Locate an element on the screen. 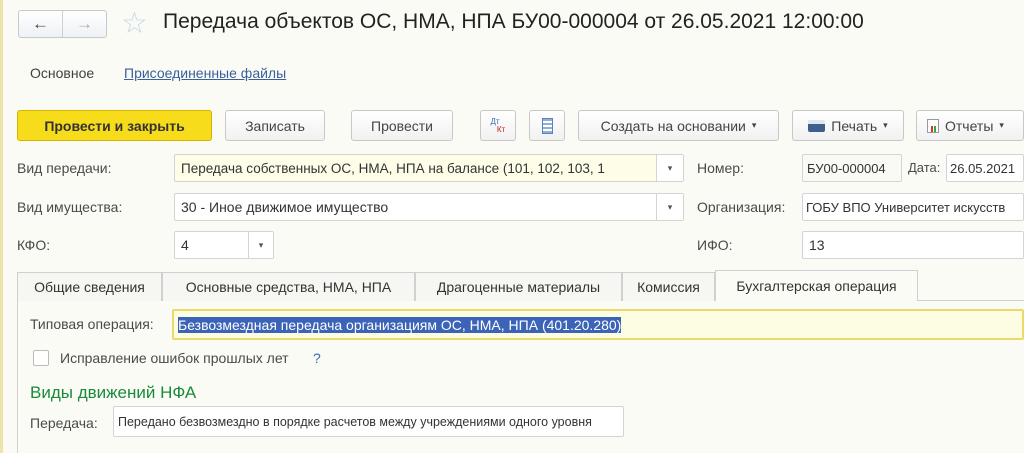 The width and height of the screenshot is (1024, 453). tab-general: Общие сведения is located at coordinates (89, 286).